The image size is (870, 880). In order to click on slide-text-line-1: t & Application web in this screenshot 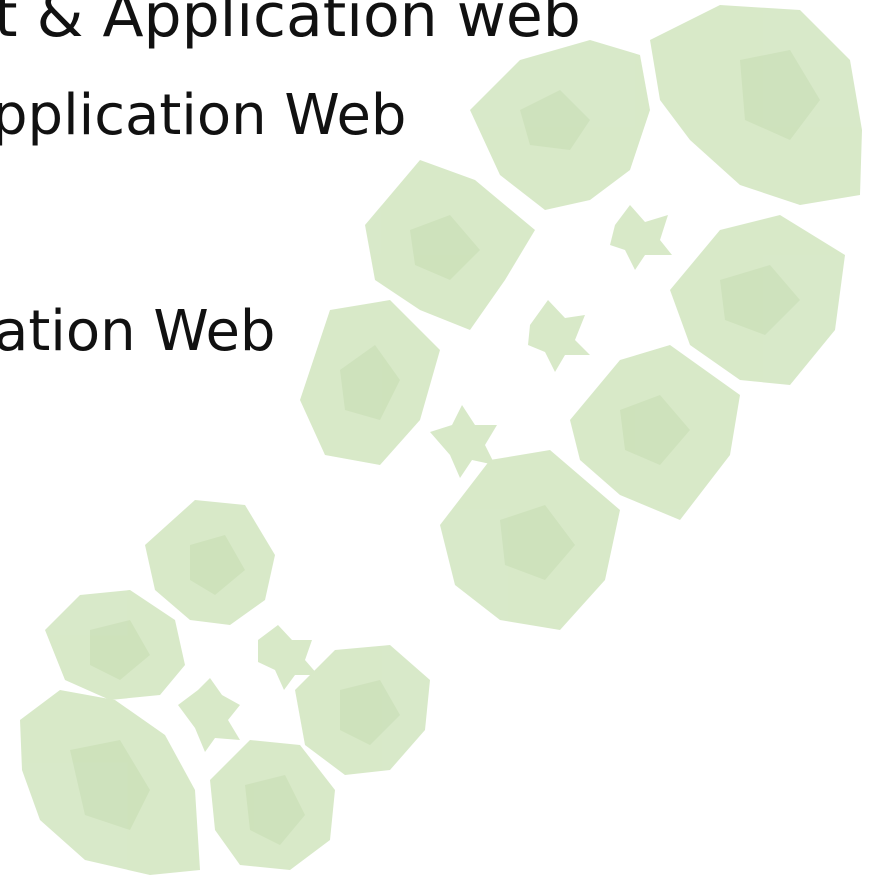, I will do `click(290, 25)`.